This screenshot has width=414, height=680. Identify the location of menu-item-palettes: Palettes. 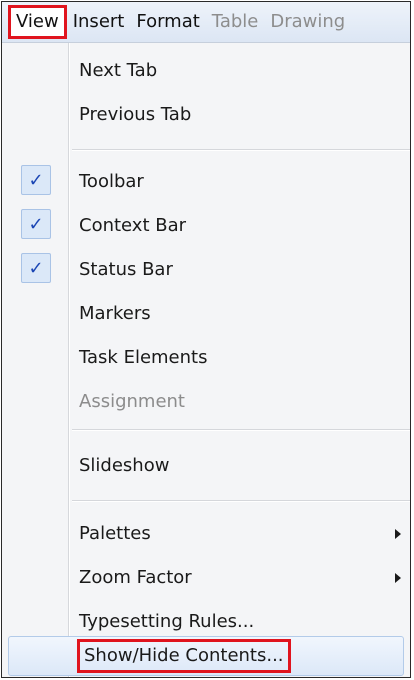
(206, 534).